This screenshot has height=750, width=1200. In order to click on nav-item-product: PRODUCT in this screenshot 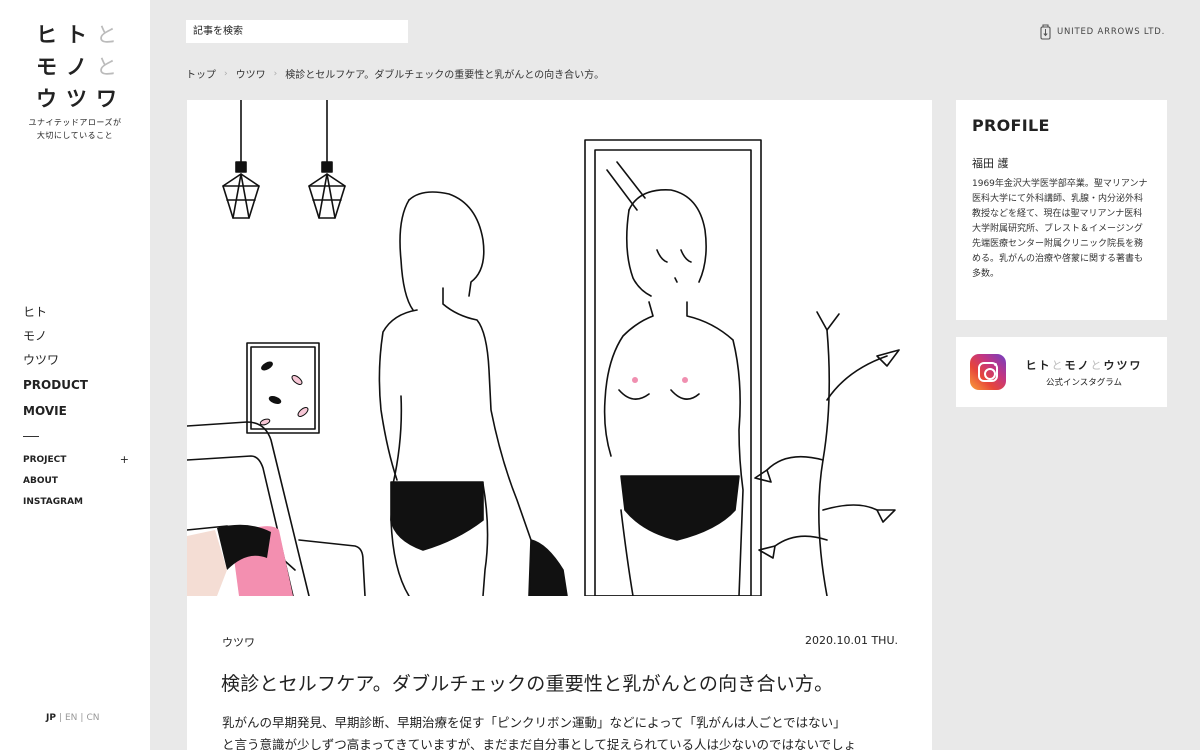, I will do `click(55, 385)`.